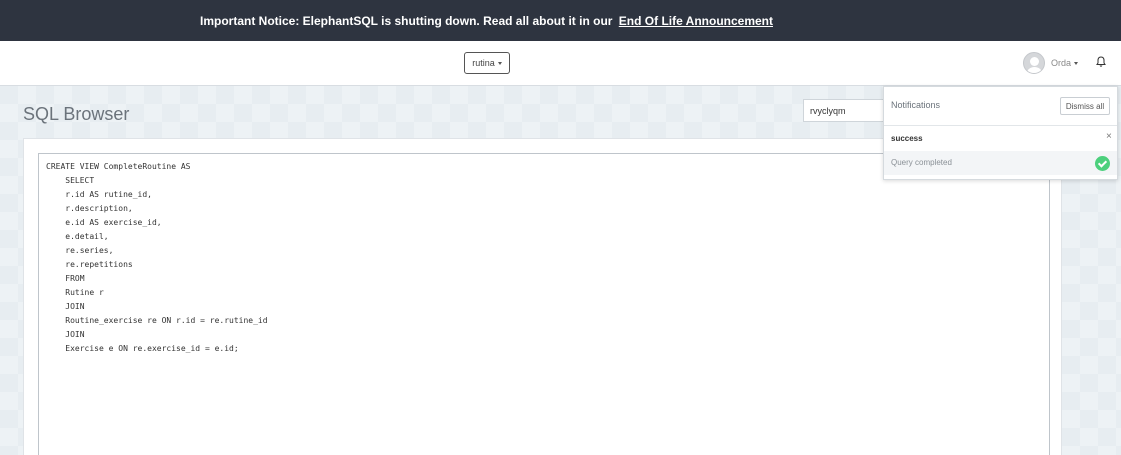  What do you see at coordinates (1034, 63) in the screenshot?
I see `avatar` at bounding box center [1034, 63].